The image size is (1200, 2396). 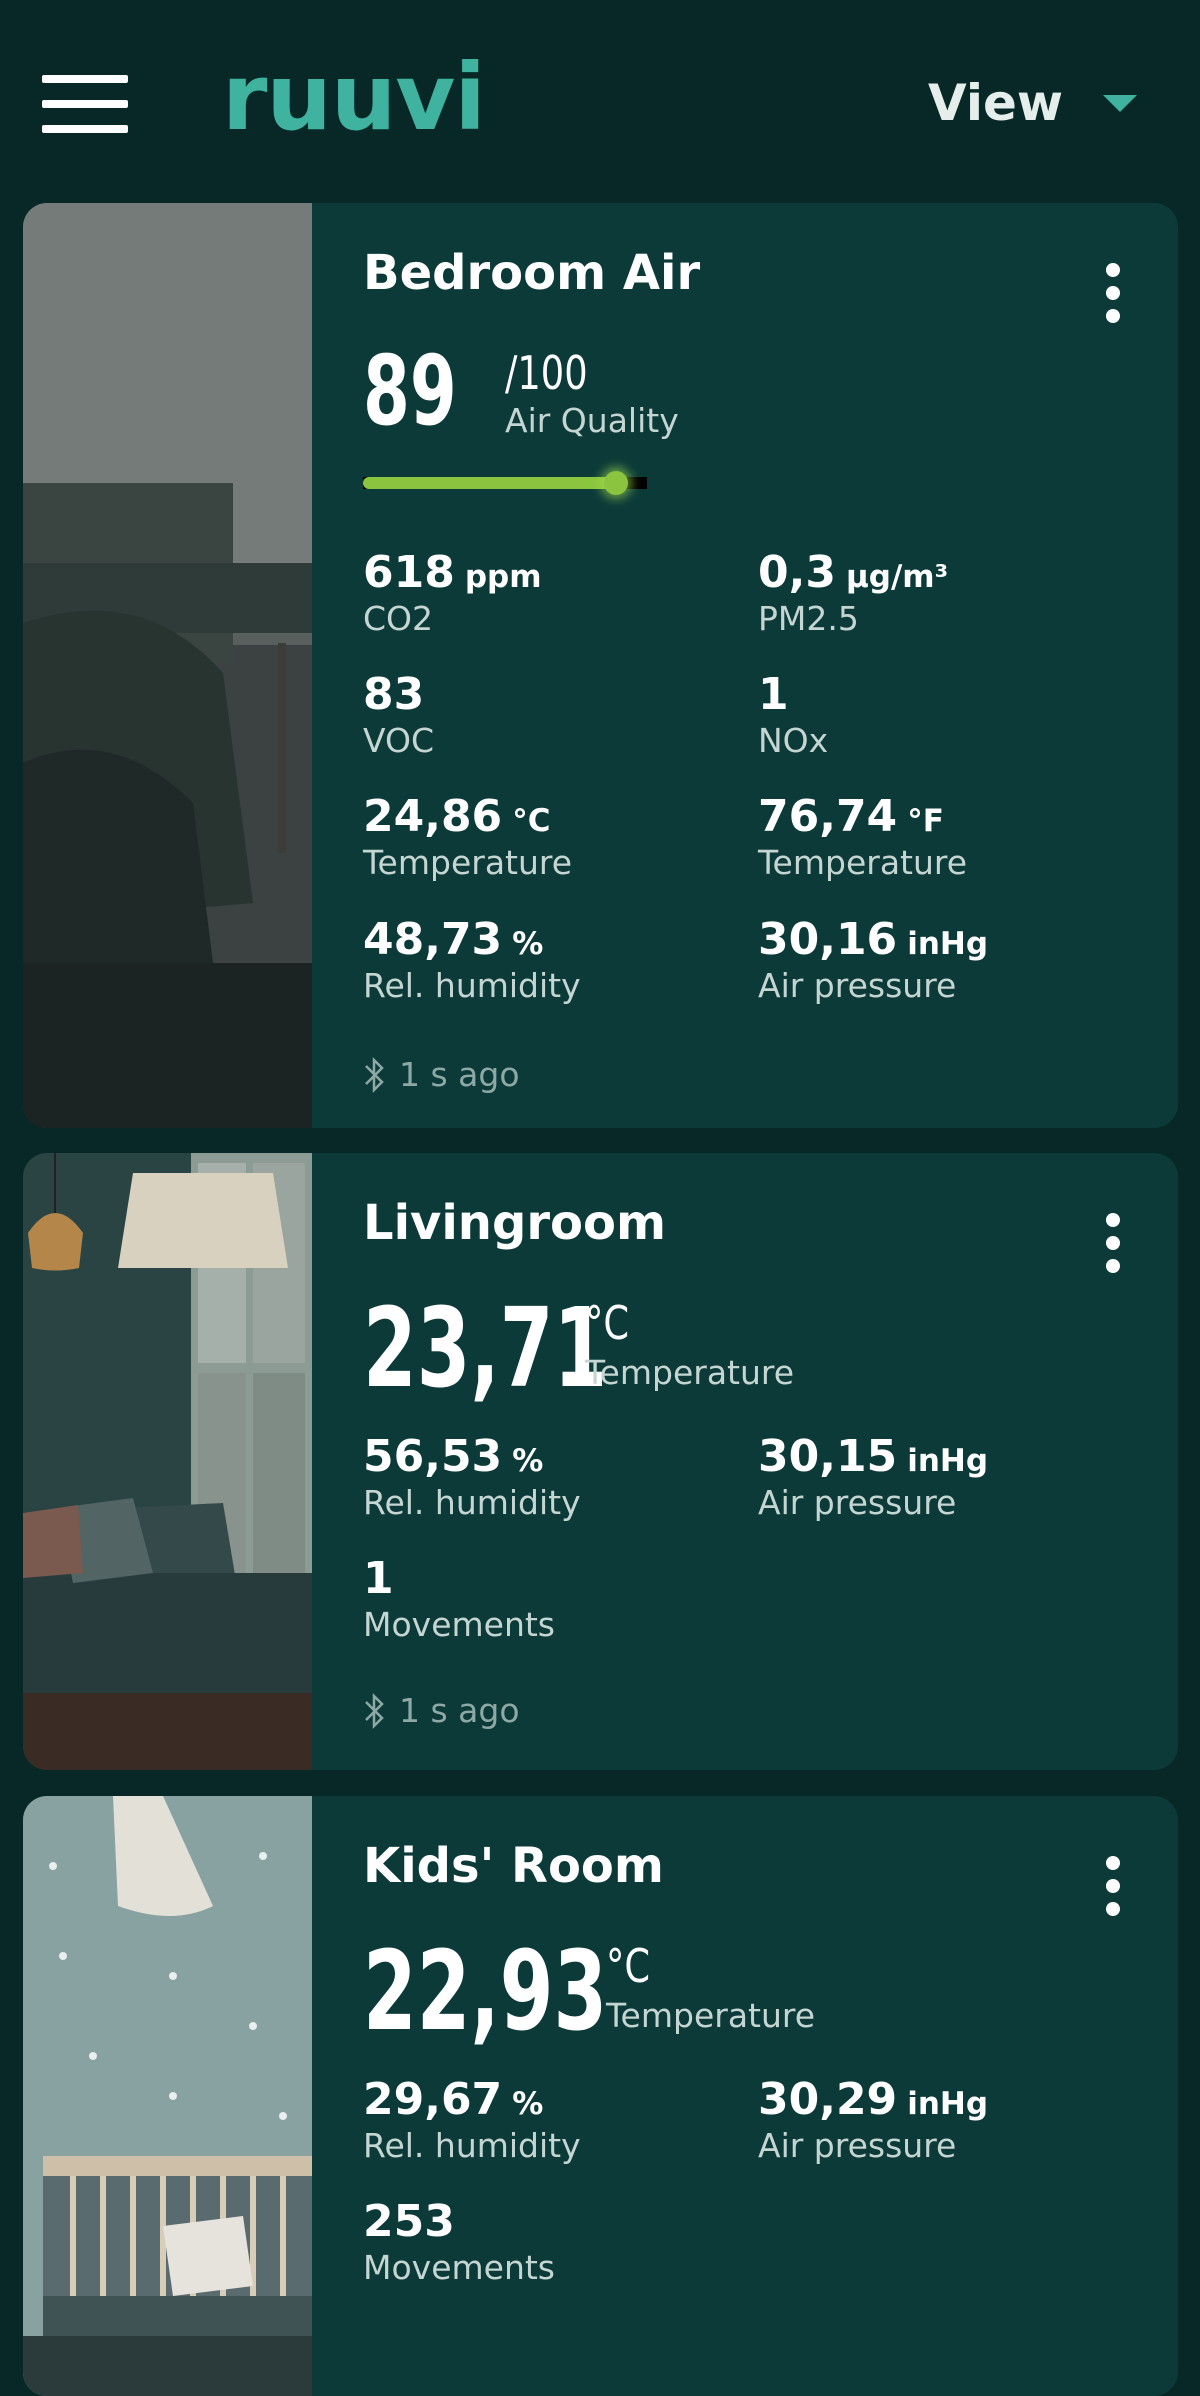 What do you see at coordinates (532, 273) in the screenshot?
I see `sensor-name: Bedroom Air` at bounding box center [532, 273].